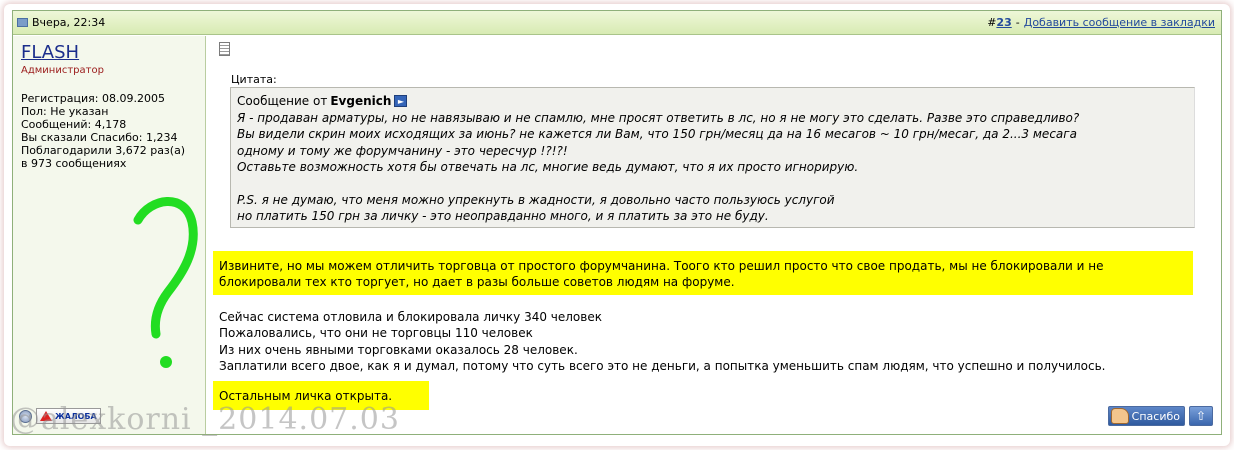  I want to click on thanks-button: Спасибо, so click(1146, 416).